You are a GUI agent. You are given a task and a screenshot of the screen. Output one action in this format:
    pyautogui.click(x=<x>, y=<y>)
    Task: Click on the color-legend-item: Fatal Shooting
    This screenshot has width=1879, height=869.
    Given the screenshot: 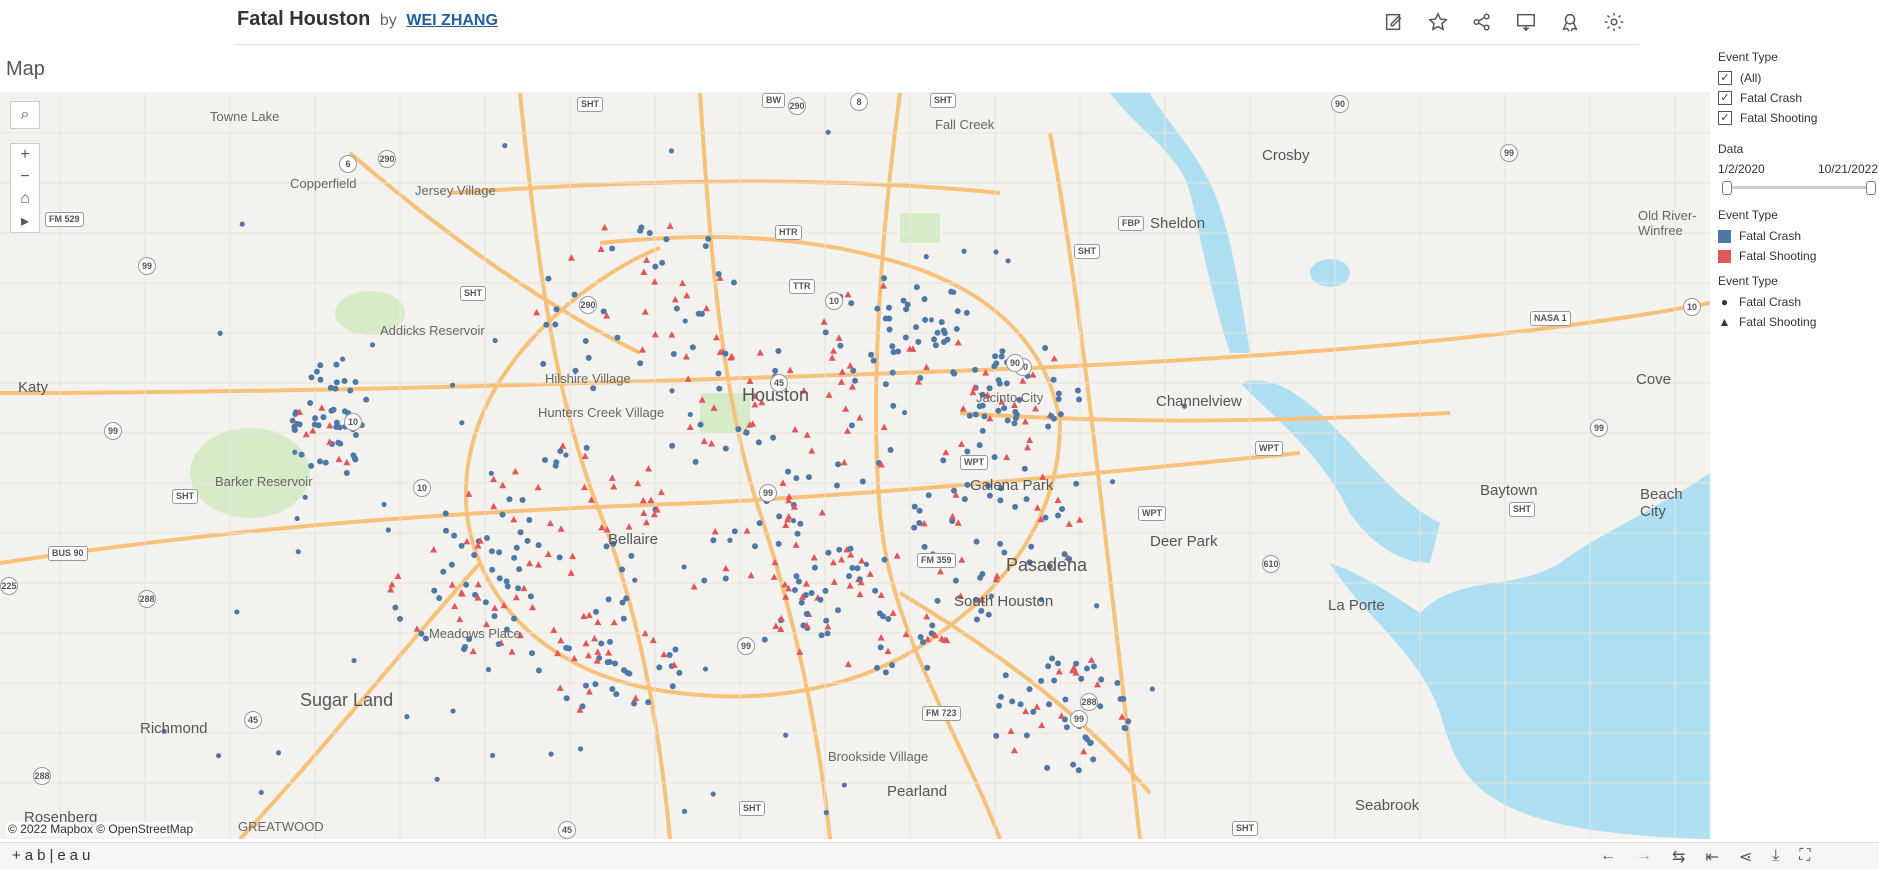 What is the action you would take?
    pyautogui.click(x=1798, y=256)
    